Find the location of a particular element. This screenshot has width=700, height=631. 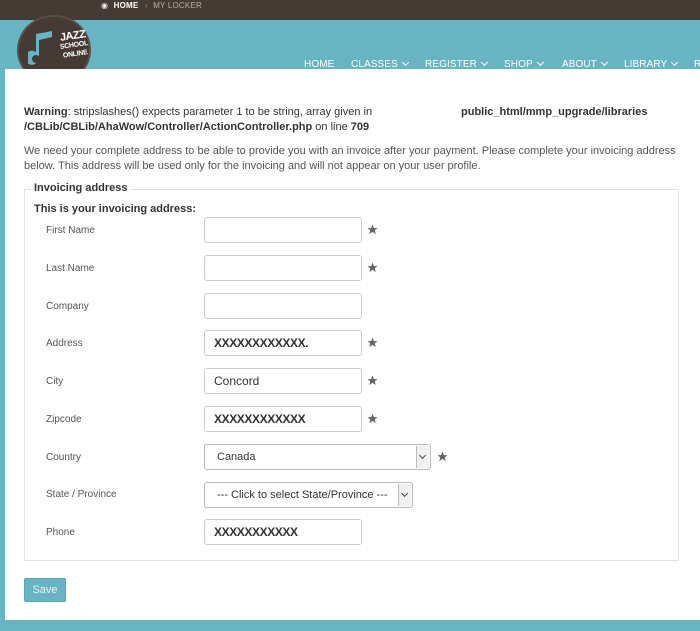

warning-label: Warning is located at coordinates (46, 112).